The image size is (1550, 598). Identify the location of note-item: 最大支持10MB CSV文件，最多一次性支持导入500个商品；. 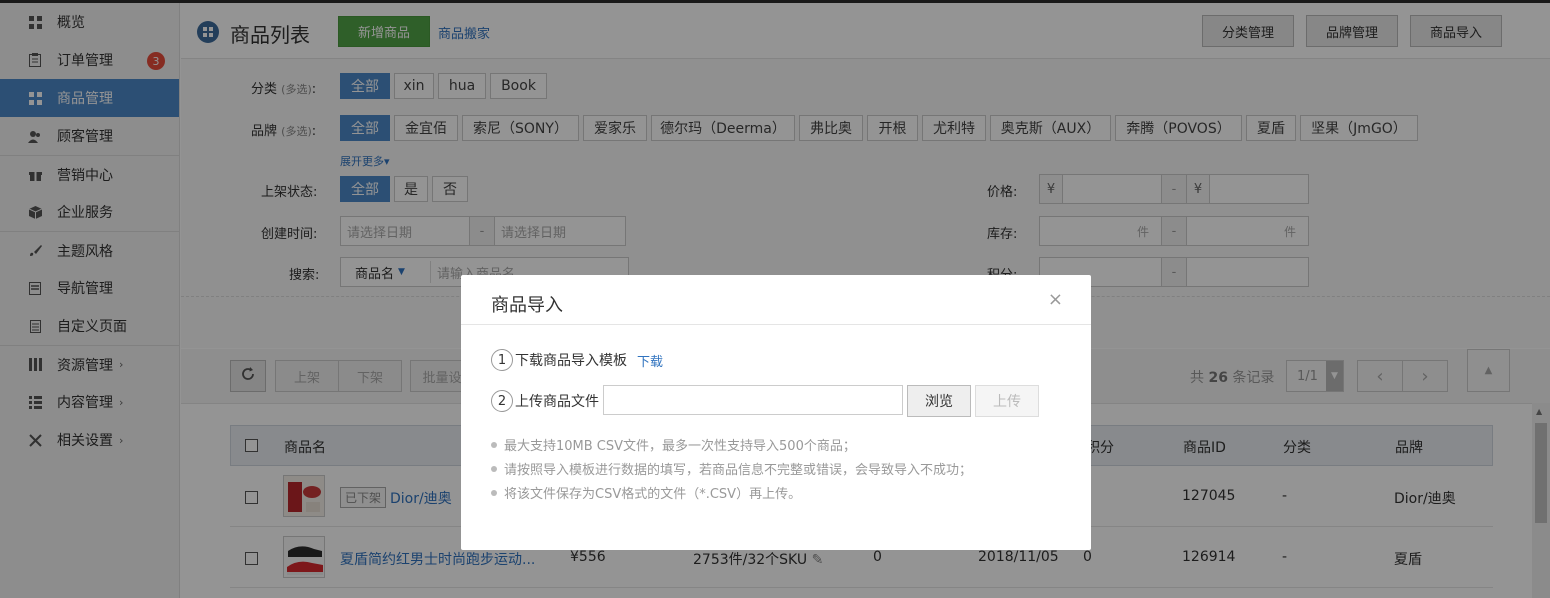
(673, 444).